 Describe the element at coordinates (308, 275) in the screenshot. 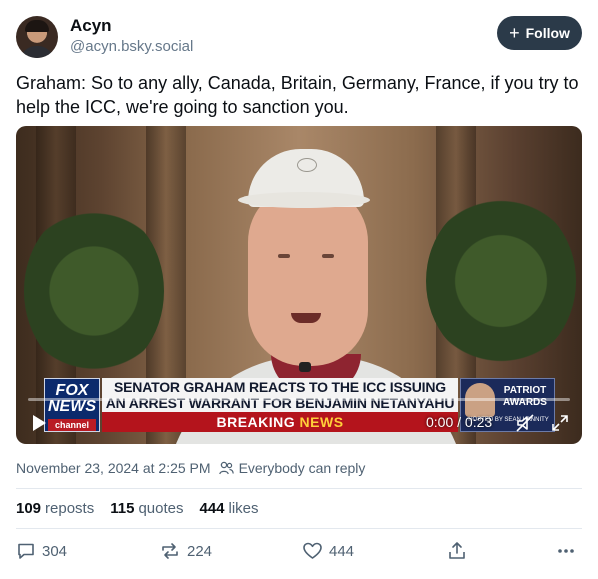

I see `speaker-face` at that location.